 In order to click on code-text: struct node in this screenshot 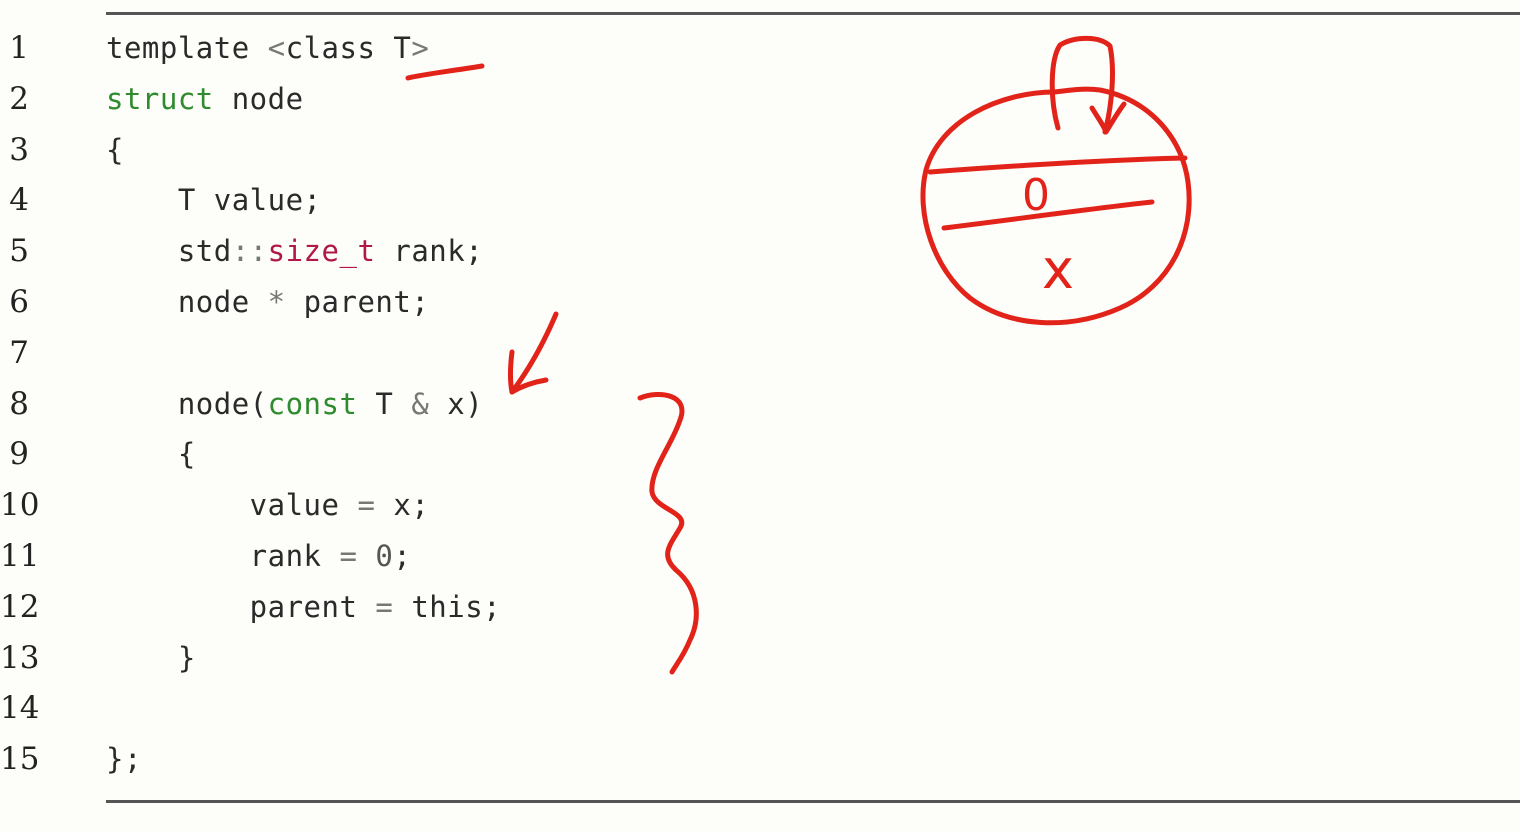, I will do `click(205, 99)`.